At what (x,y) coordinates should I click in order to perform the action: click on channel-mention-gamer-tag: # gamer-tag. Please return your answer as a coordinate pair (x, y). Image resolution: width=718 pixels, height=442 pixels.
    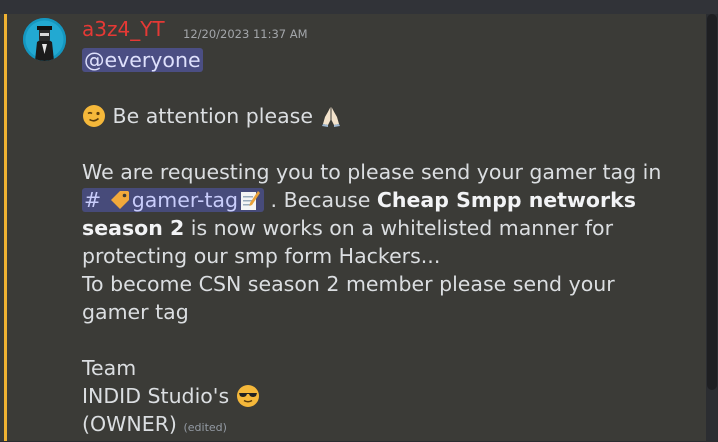
    Looking at the image, I should click on (173, 200).